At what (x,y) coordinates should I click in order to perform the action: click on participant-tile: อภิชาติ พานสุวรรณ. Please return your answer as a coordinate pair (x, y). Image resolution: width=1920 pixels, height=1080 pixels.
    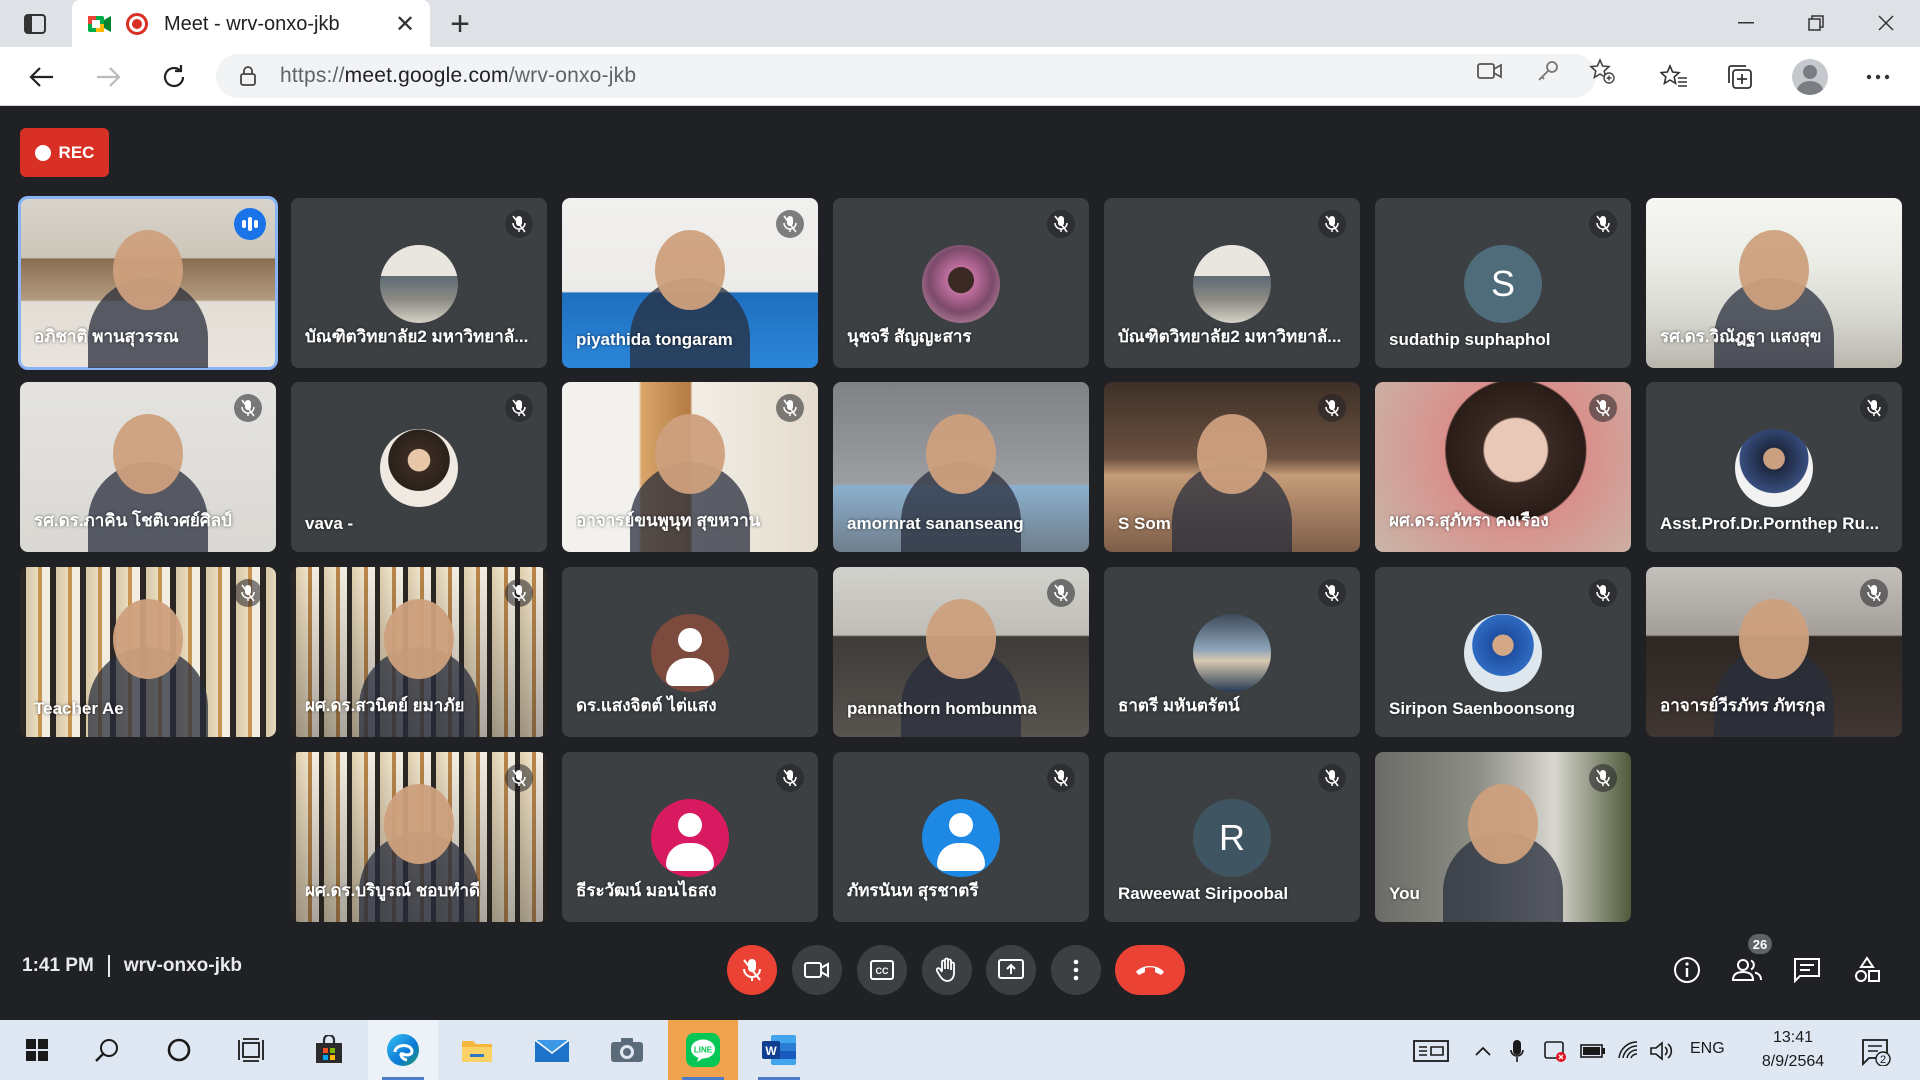
    Looking at the image, I should click on (148, 283).